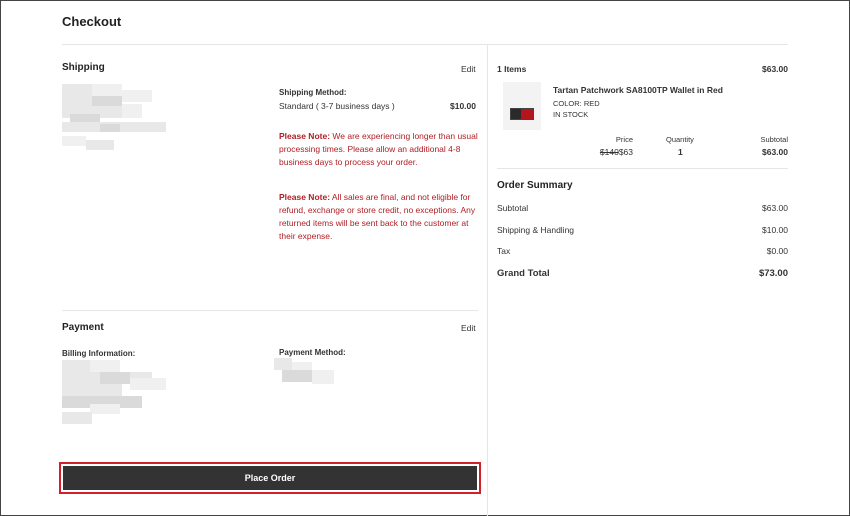  I want to click on place-order-button: Place Order, so click(270, 478).